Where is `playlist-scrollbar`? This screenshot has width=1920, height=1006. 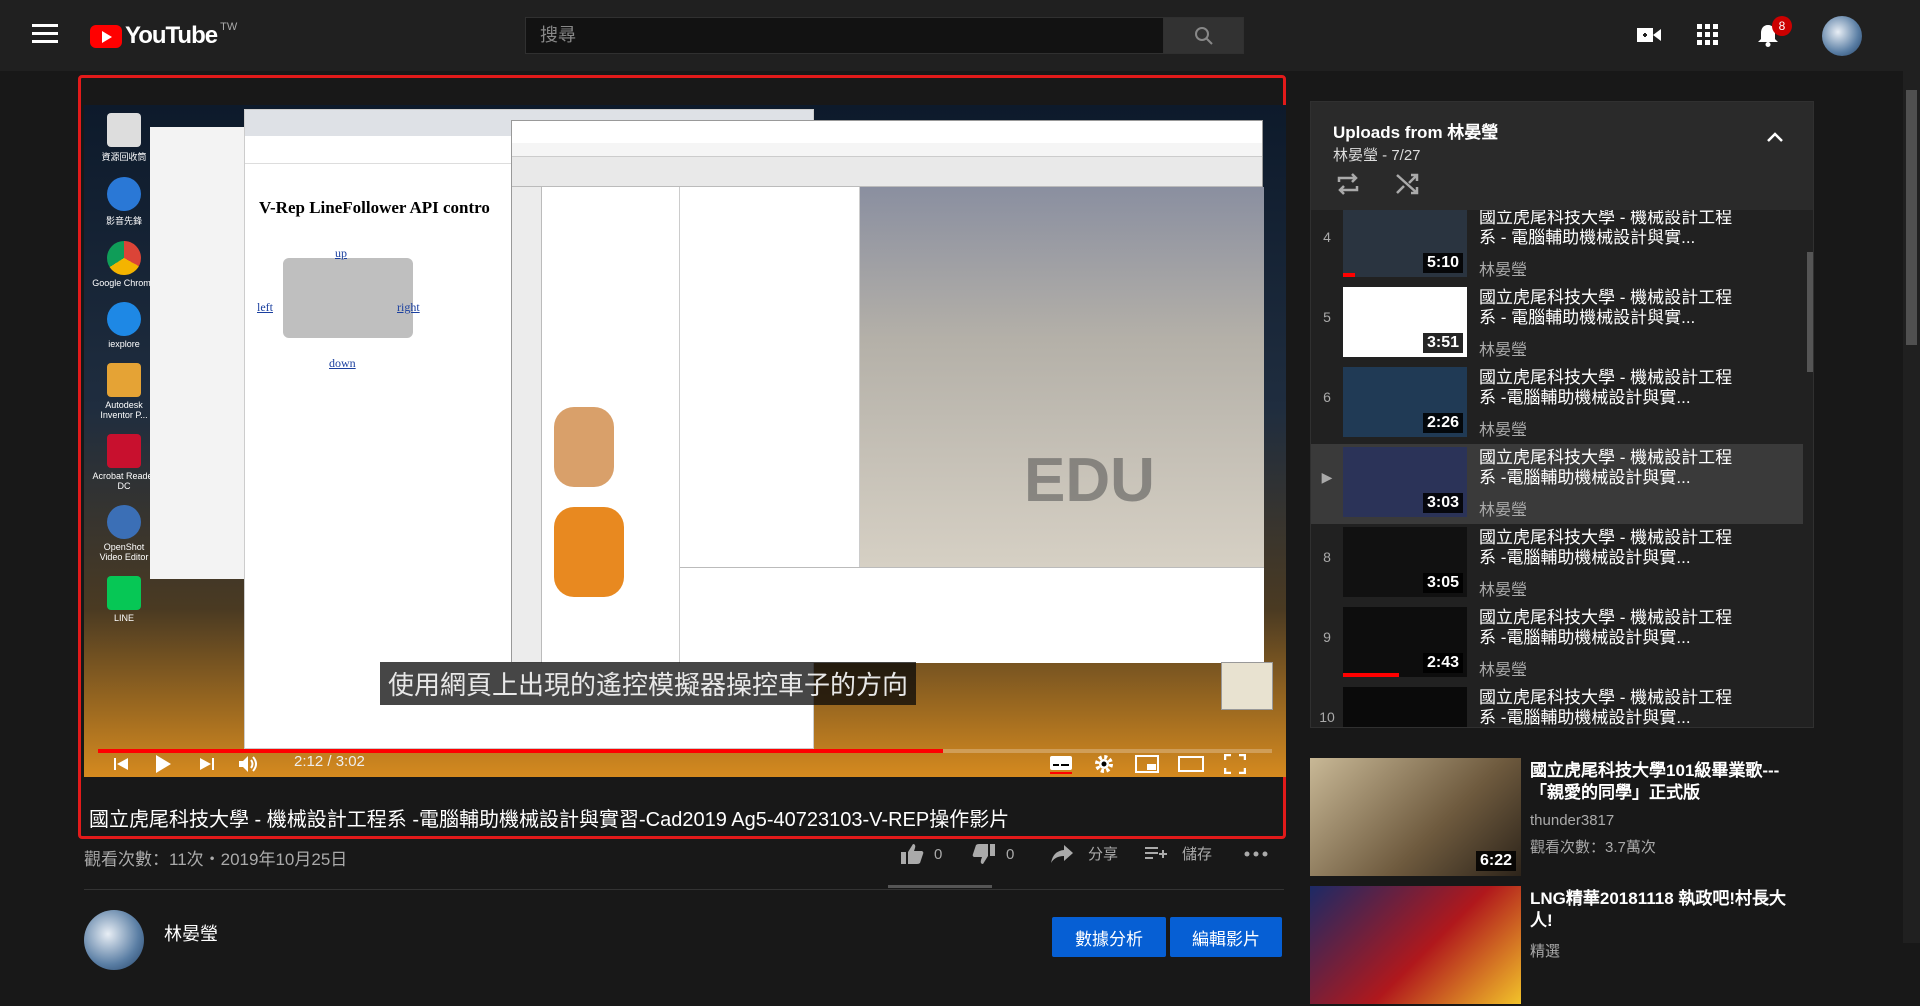 playlist-scrollbar is located at coordinates (1810, 312).